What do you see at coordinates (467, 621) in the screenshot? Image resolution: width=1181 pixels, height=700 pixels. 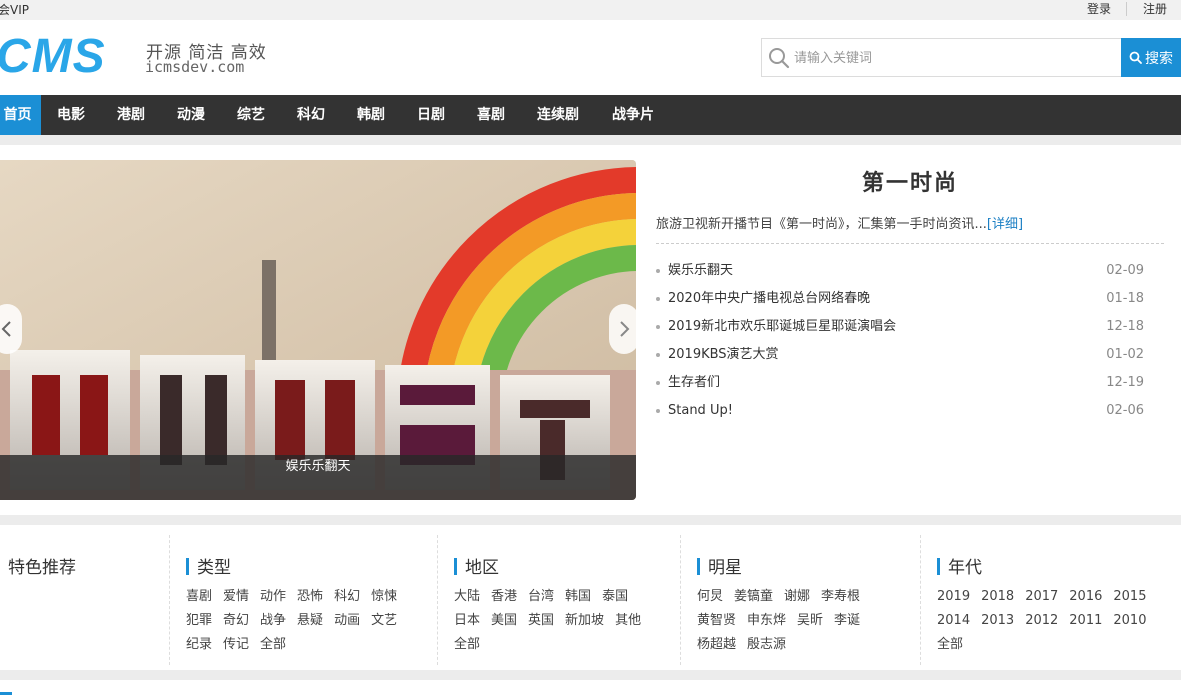 I see `region-tag: 日本` at bounding box center [467, 621].